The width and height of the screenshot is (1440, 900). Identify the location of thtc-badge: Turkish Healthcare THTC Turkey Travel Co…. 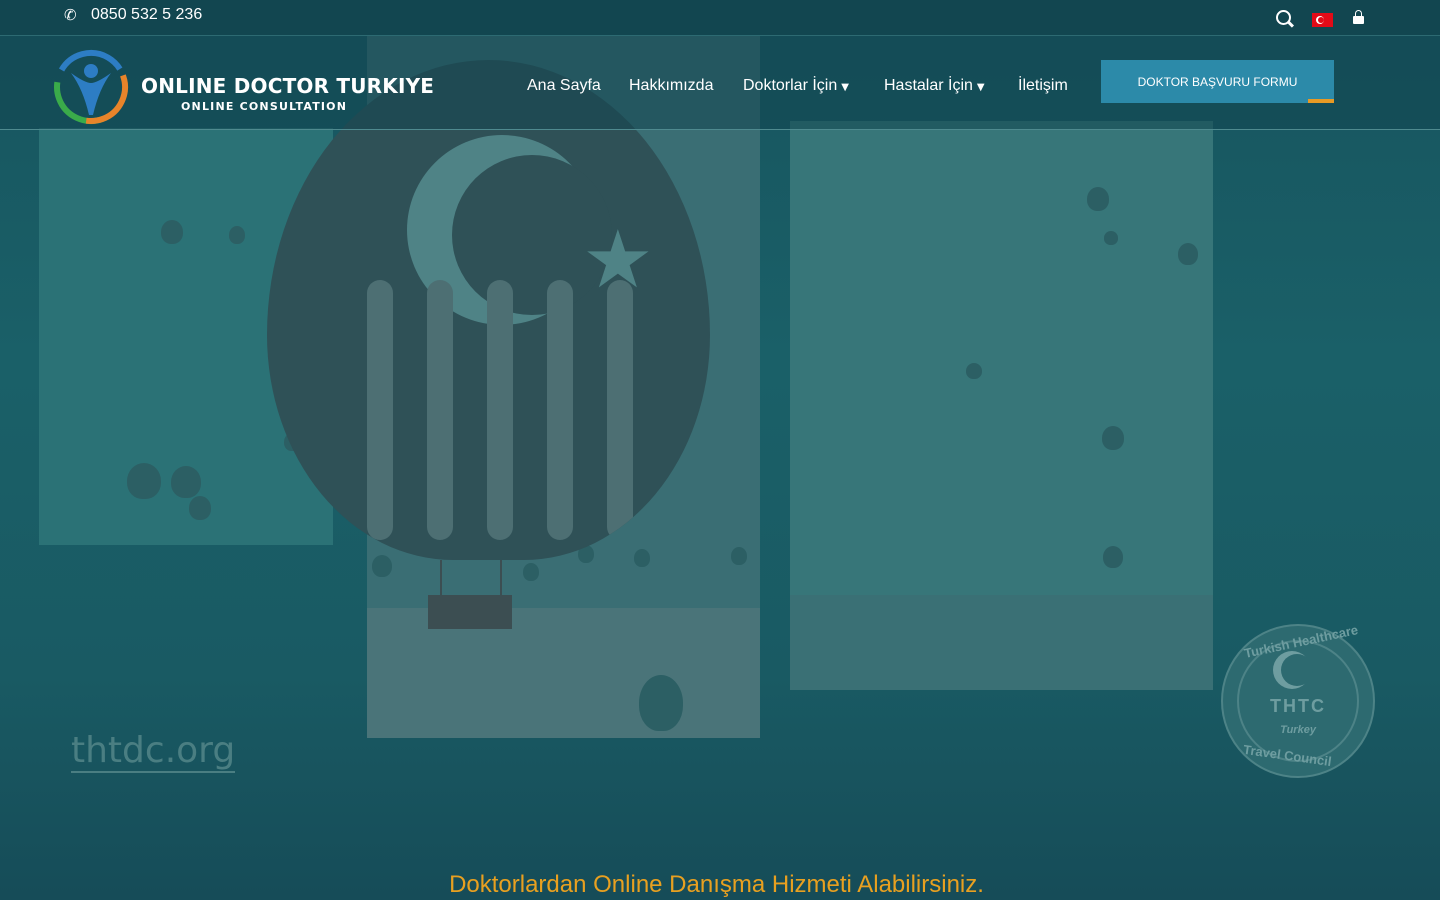
(1298, 700).